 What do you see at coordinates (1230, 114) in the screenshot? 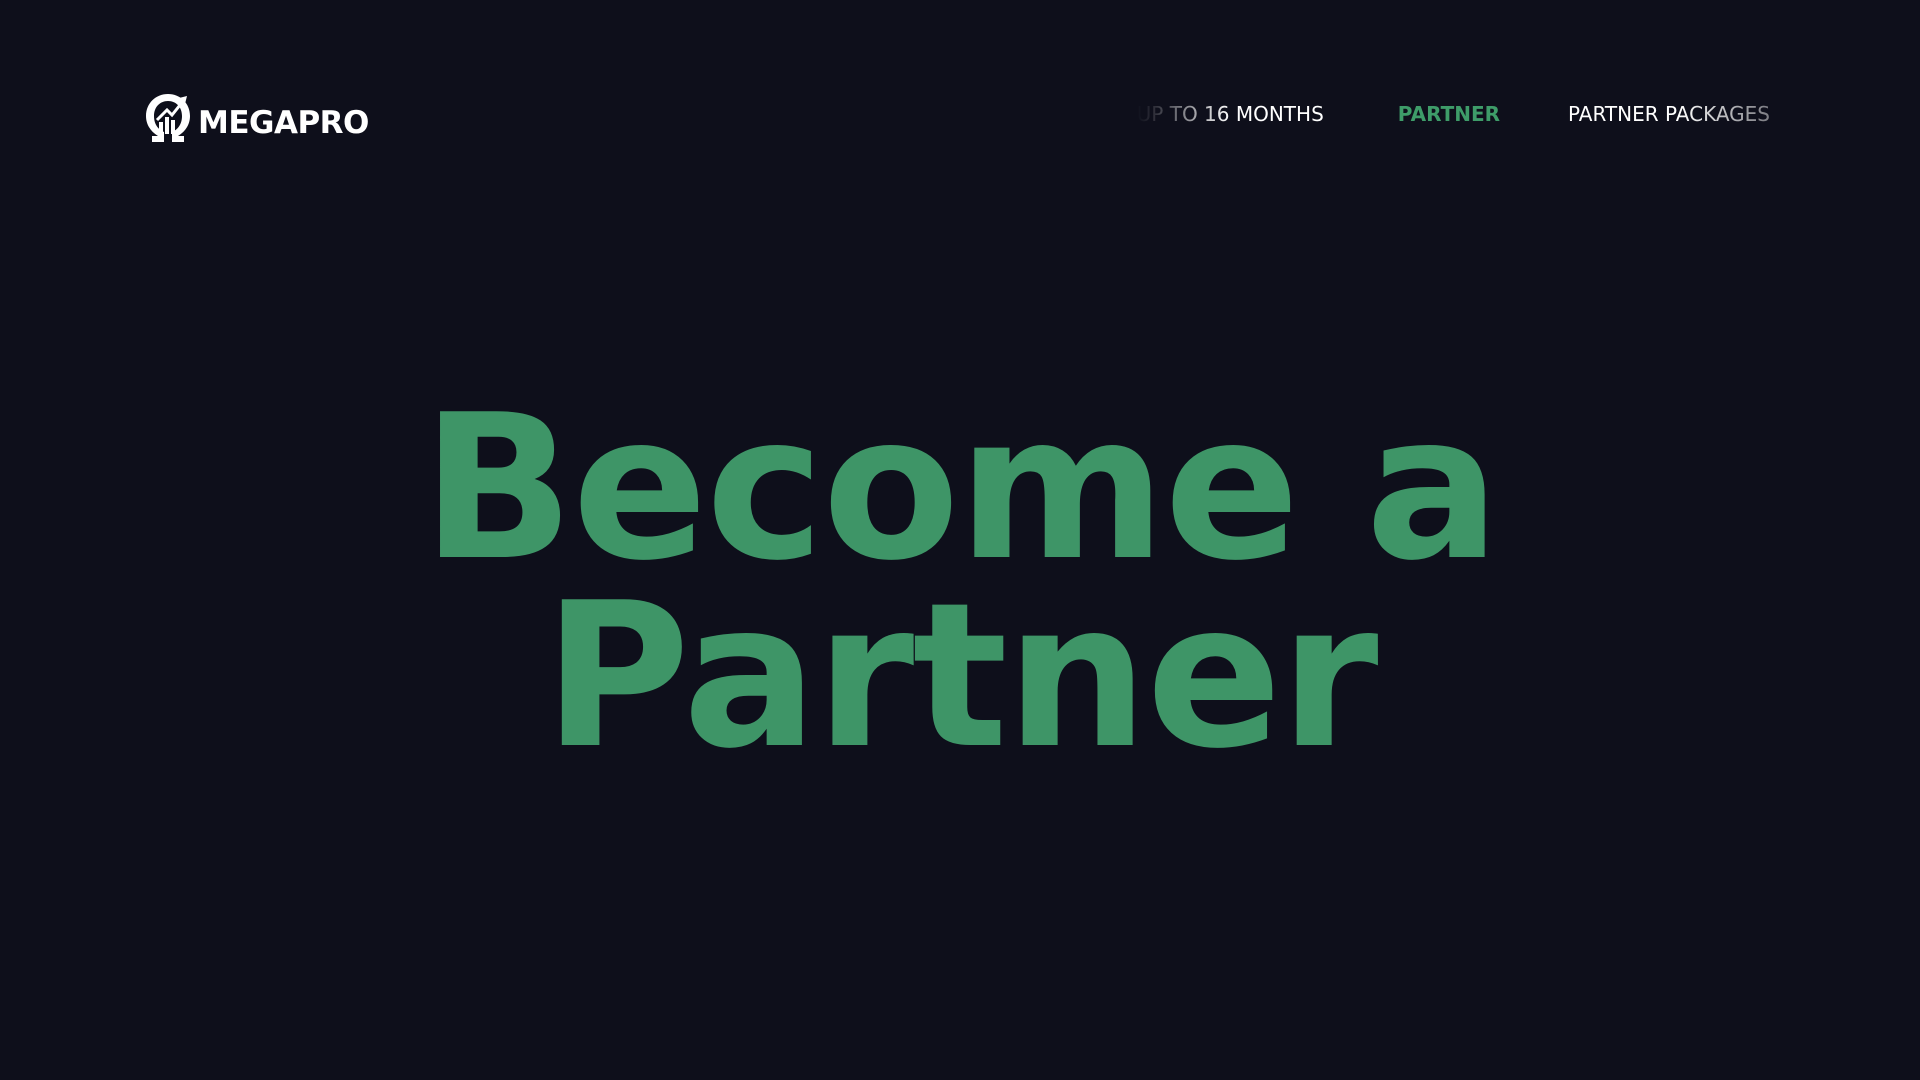
I see `nav-item-up-to-16-months: UP TO 16 MONTHS` at bounding box center [1230, 114].